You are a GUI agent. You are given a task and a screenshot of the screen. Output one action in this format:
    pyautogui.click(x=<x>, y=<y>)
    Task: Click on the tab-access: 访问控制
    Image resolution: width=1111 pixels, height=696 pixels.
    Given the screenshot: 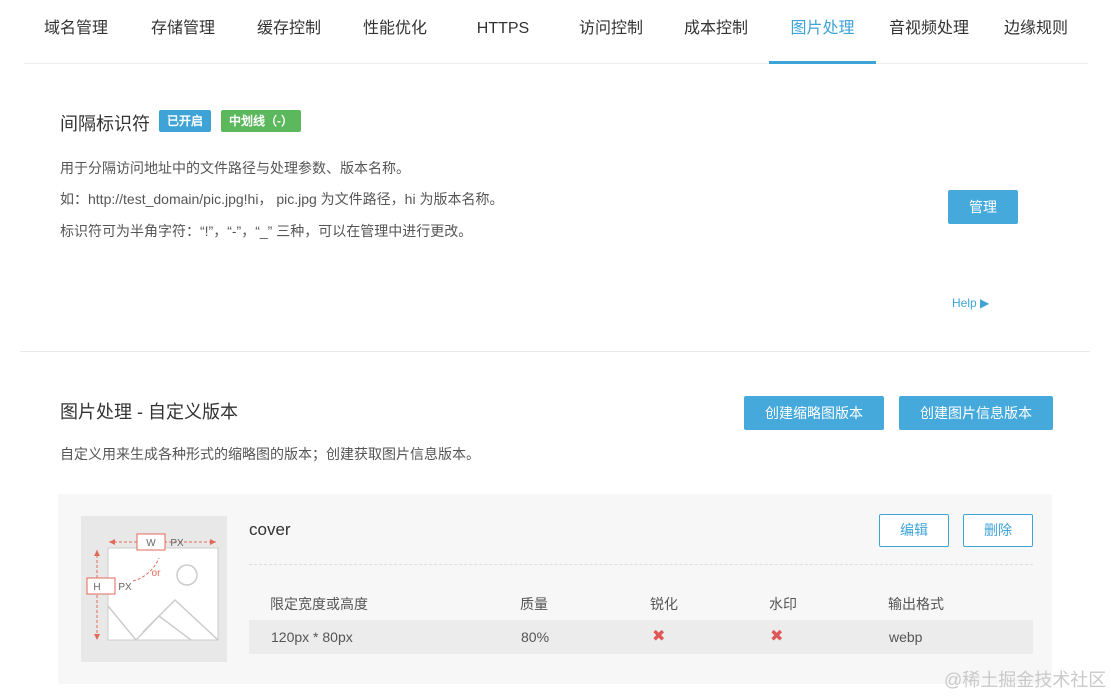 What is the action you would take?
    pyautogui.click(x=611, y=32)
    